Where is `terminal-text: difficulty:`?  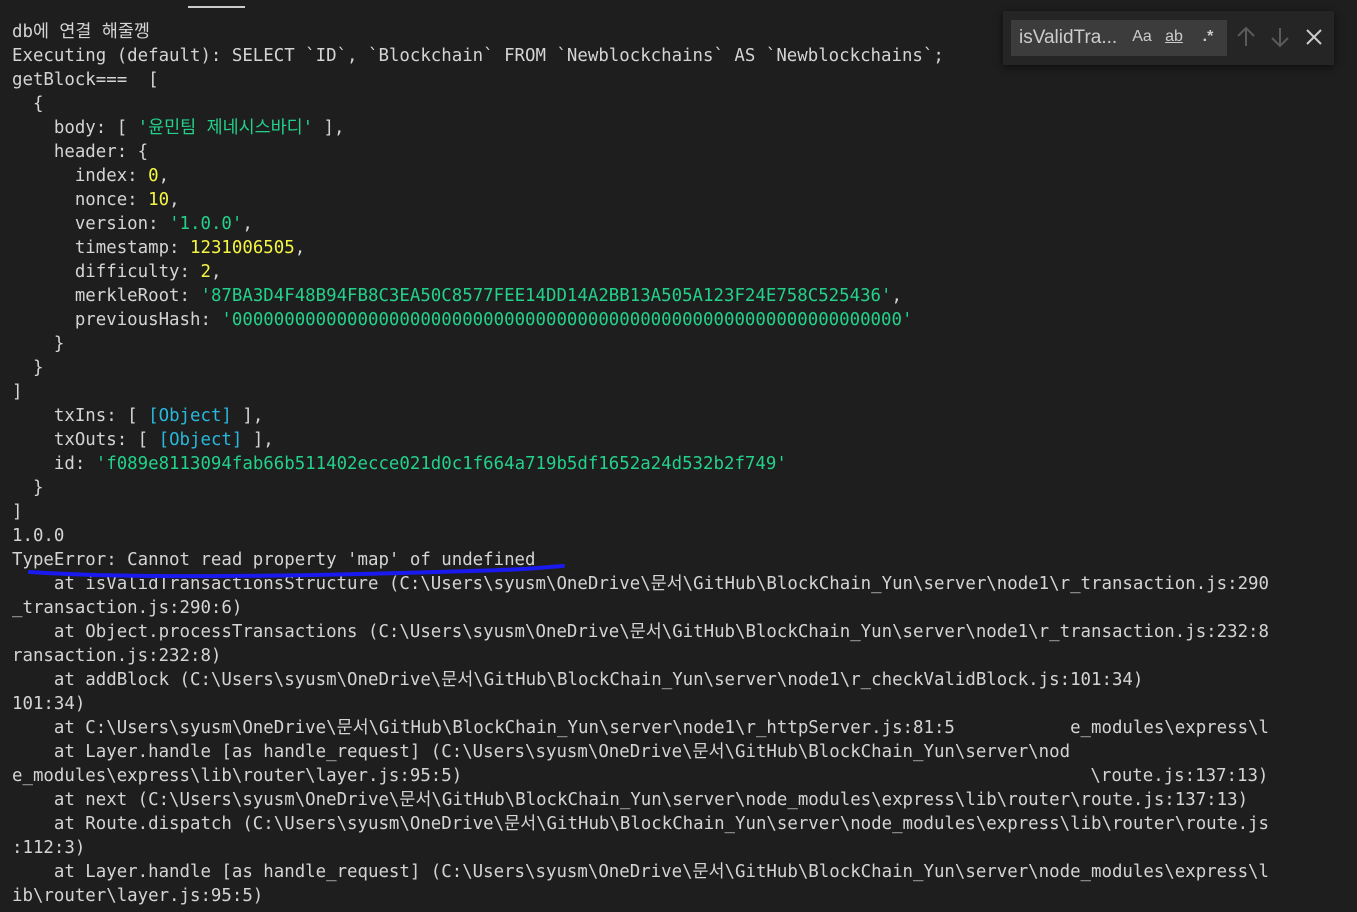
terminal-text: difficulty: is located at coordinates (106, 272).